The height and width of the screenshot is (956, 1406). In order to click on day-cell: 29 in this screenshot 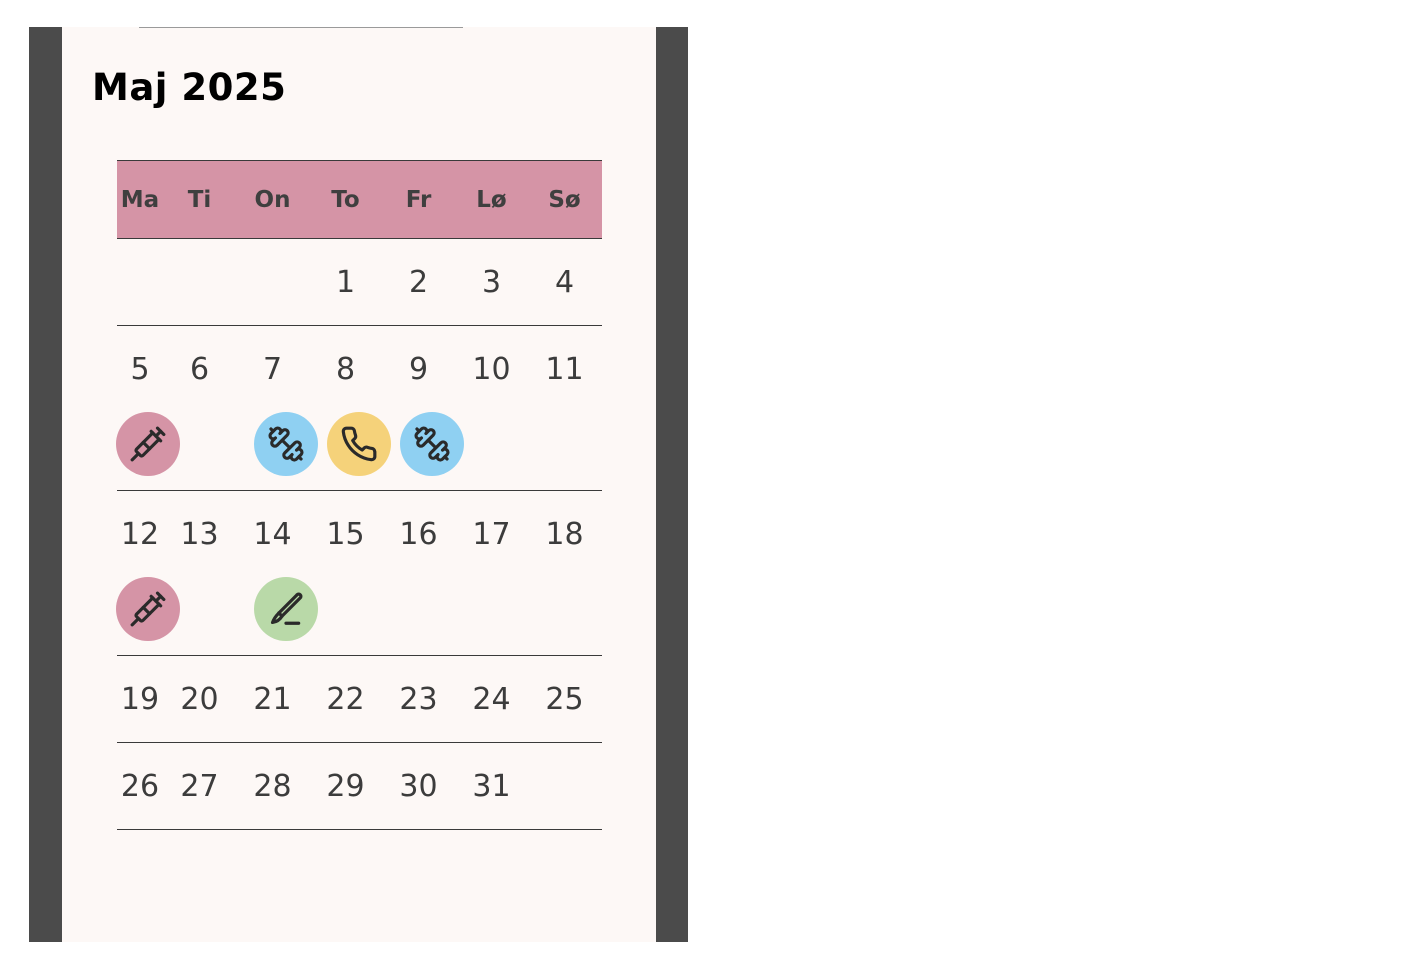, I will do `click(345, 786)`.